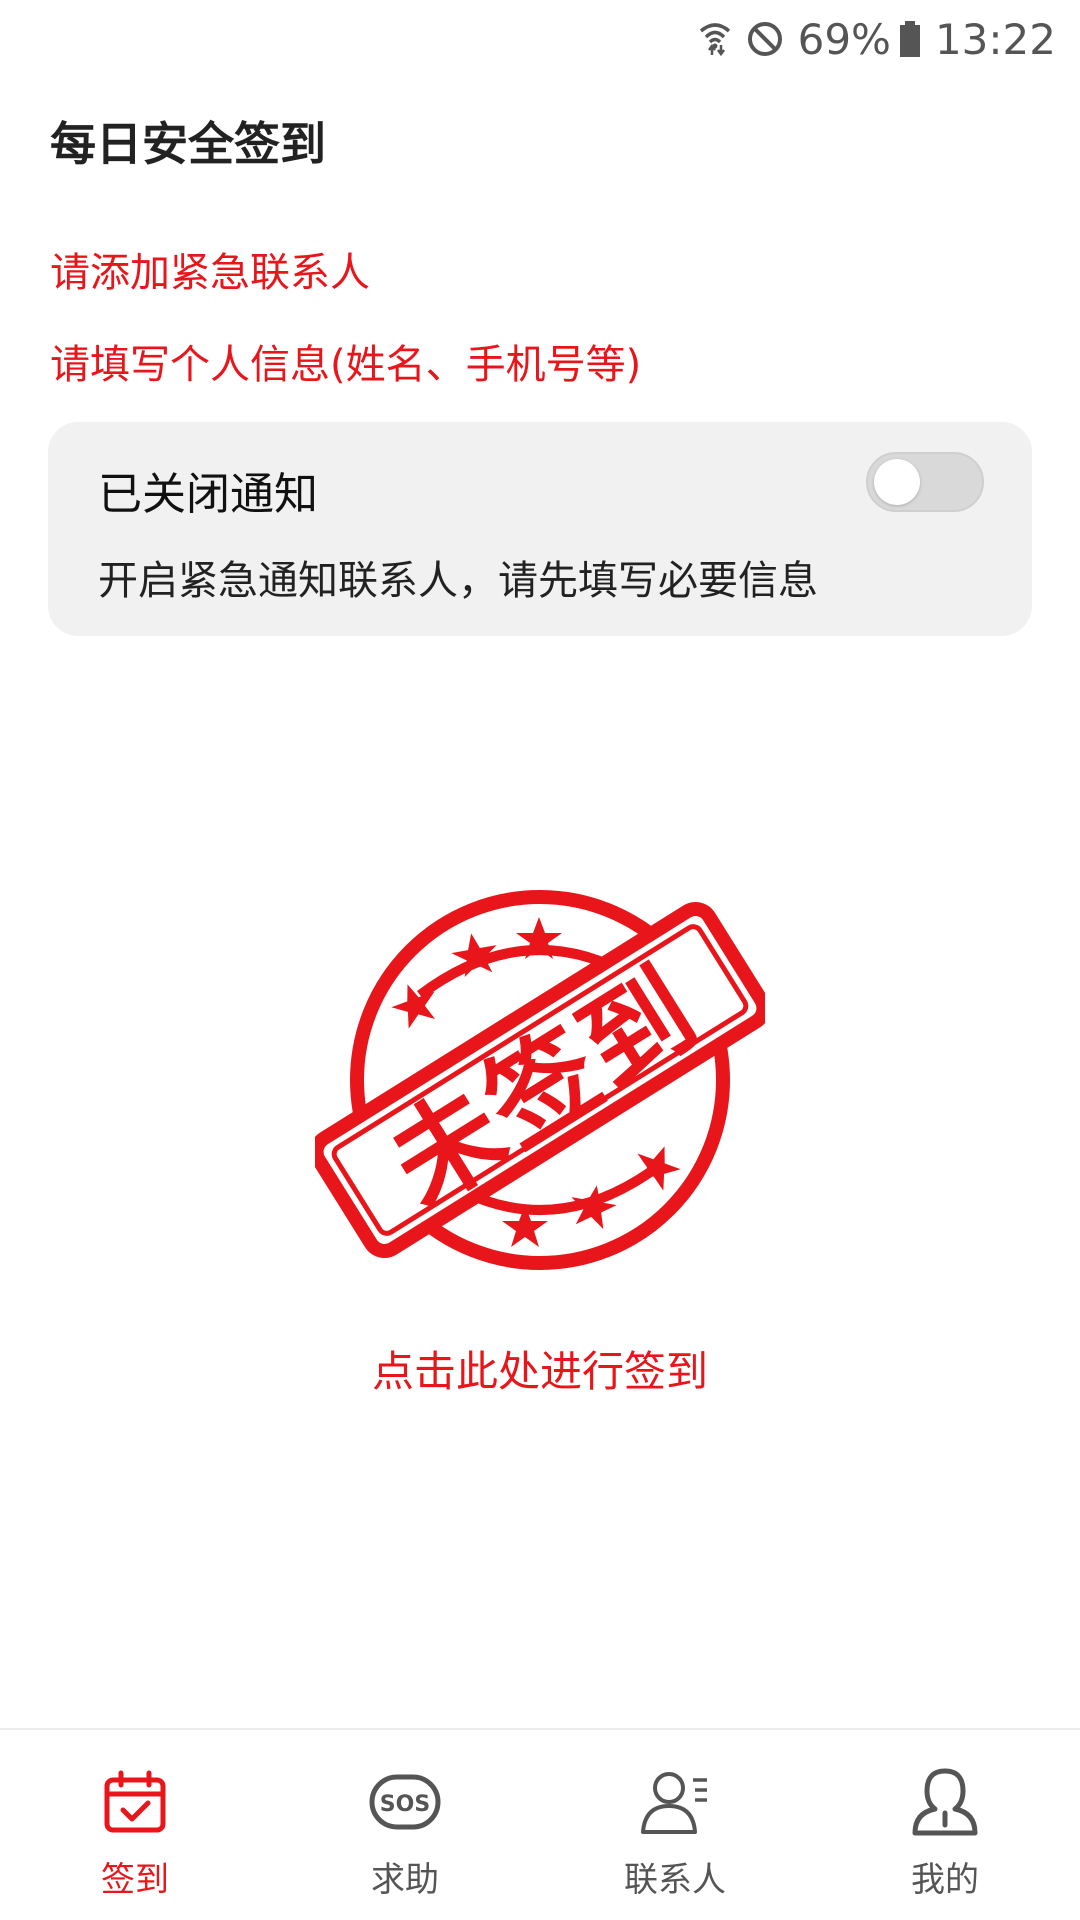  I want to click on bottom-nav: 签到 SOS 求助 联系人 我的, so click(540, 1824).